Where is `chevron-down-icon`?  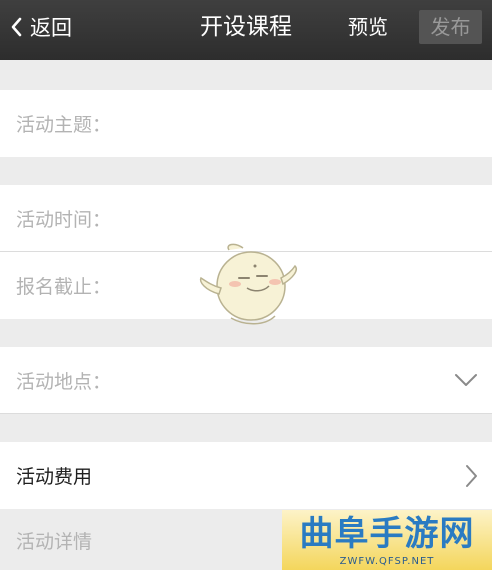 chevron-down-icon is located at coordinates (466, 380).